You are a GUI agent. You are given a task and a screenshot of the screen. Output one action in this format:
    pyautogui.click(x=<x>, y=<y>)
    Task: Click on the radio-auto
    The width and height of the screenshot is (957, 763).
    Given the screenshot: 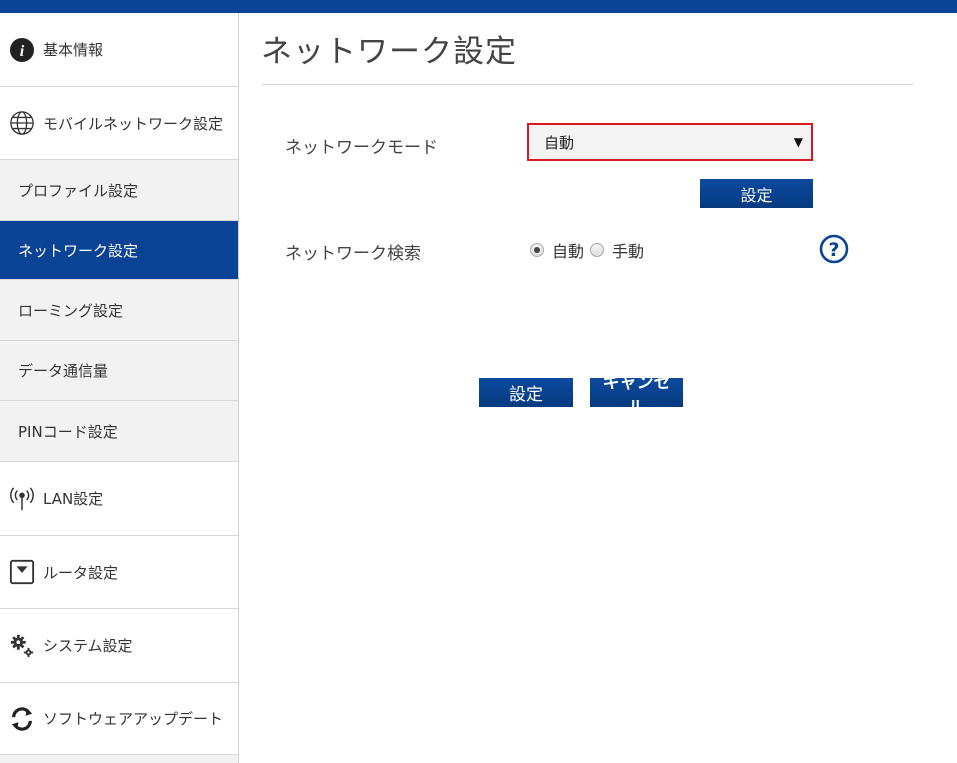 What is the action you would take?
    pyautogui.click(x=537, y=250)
    